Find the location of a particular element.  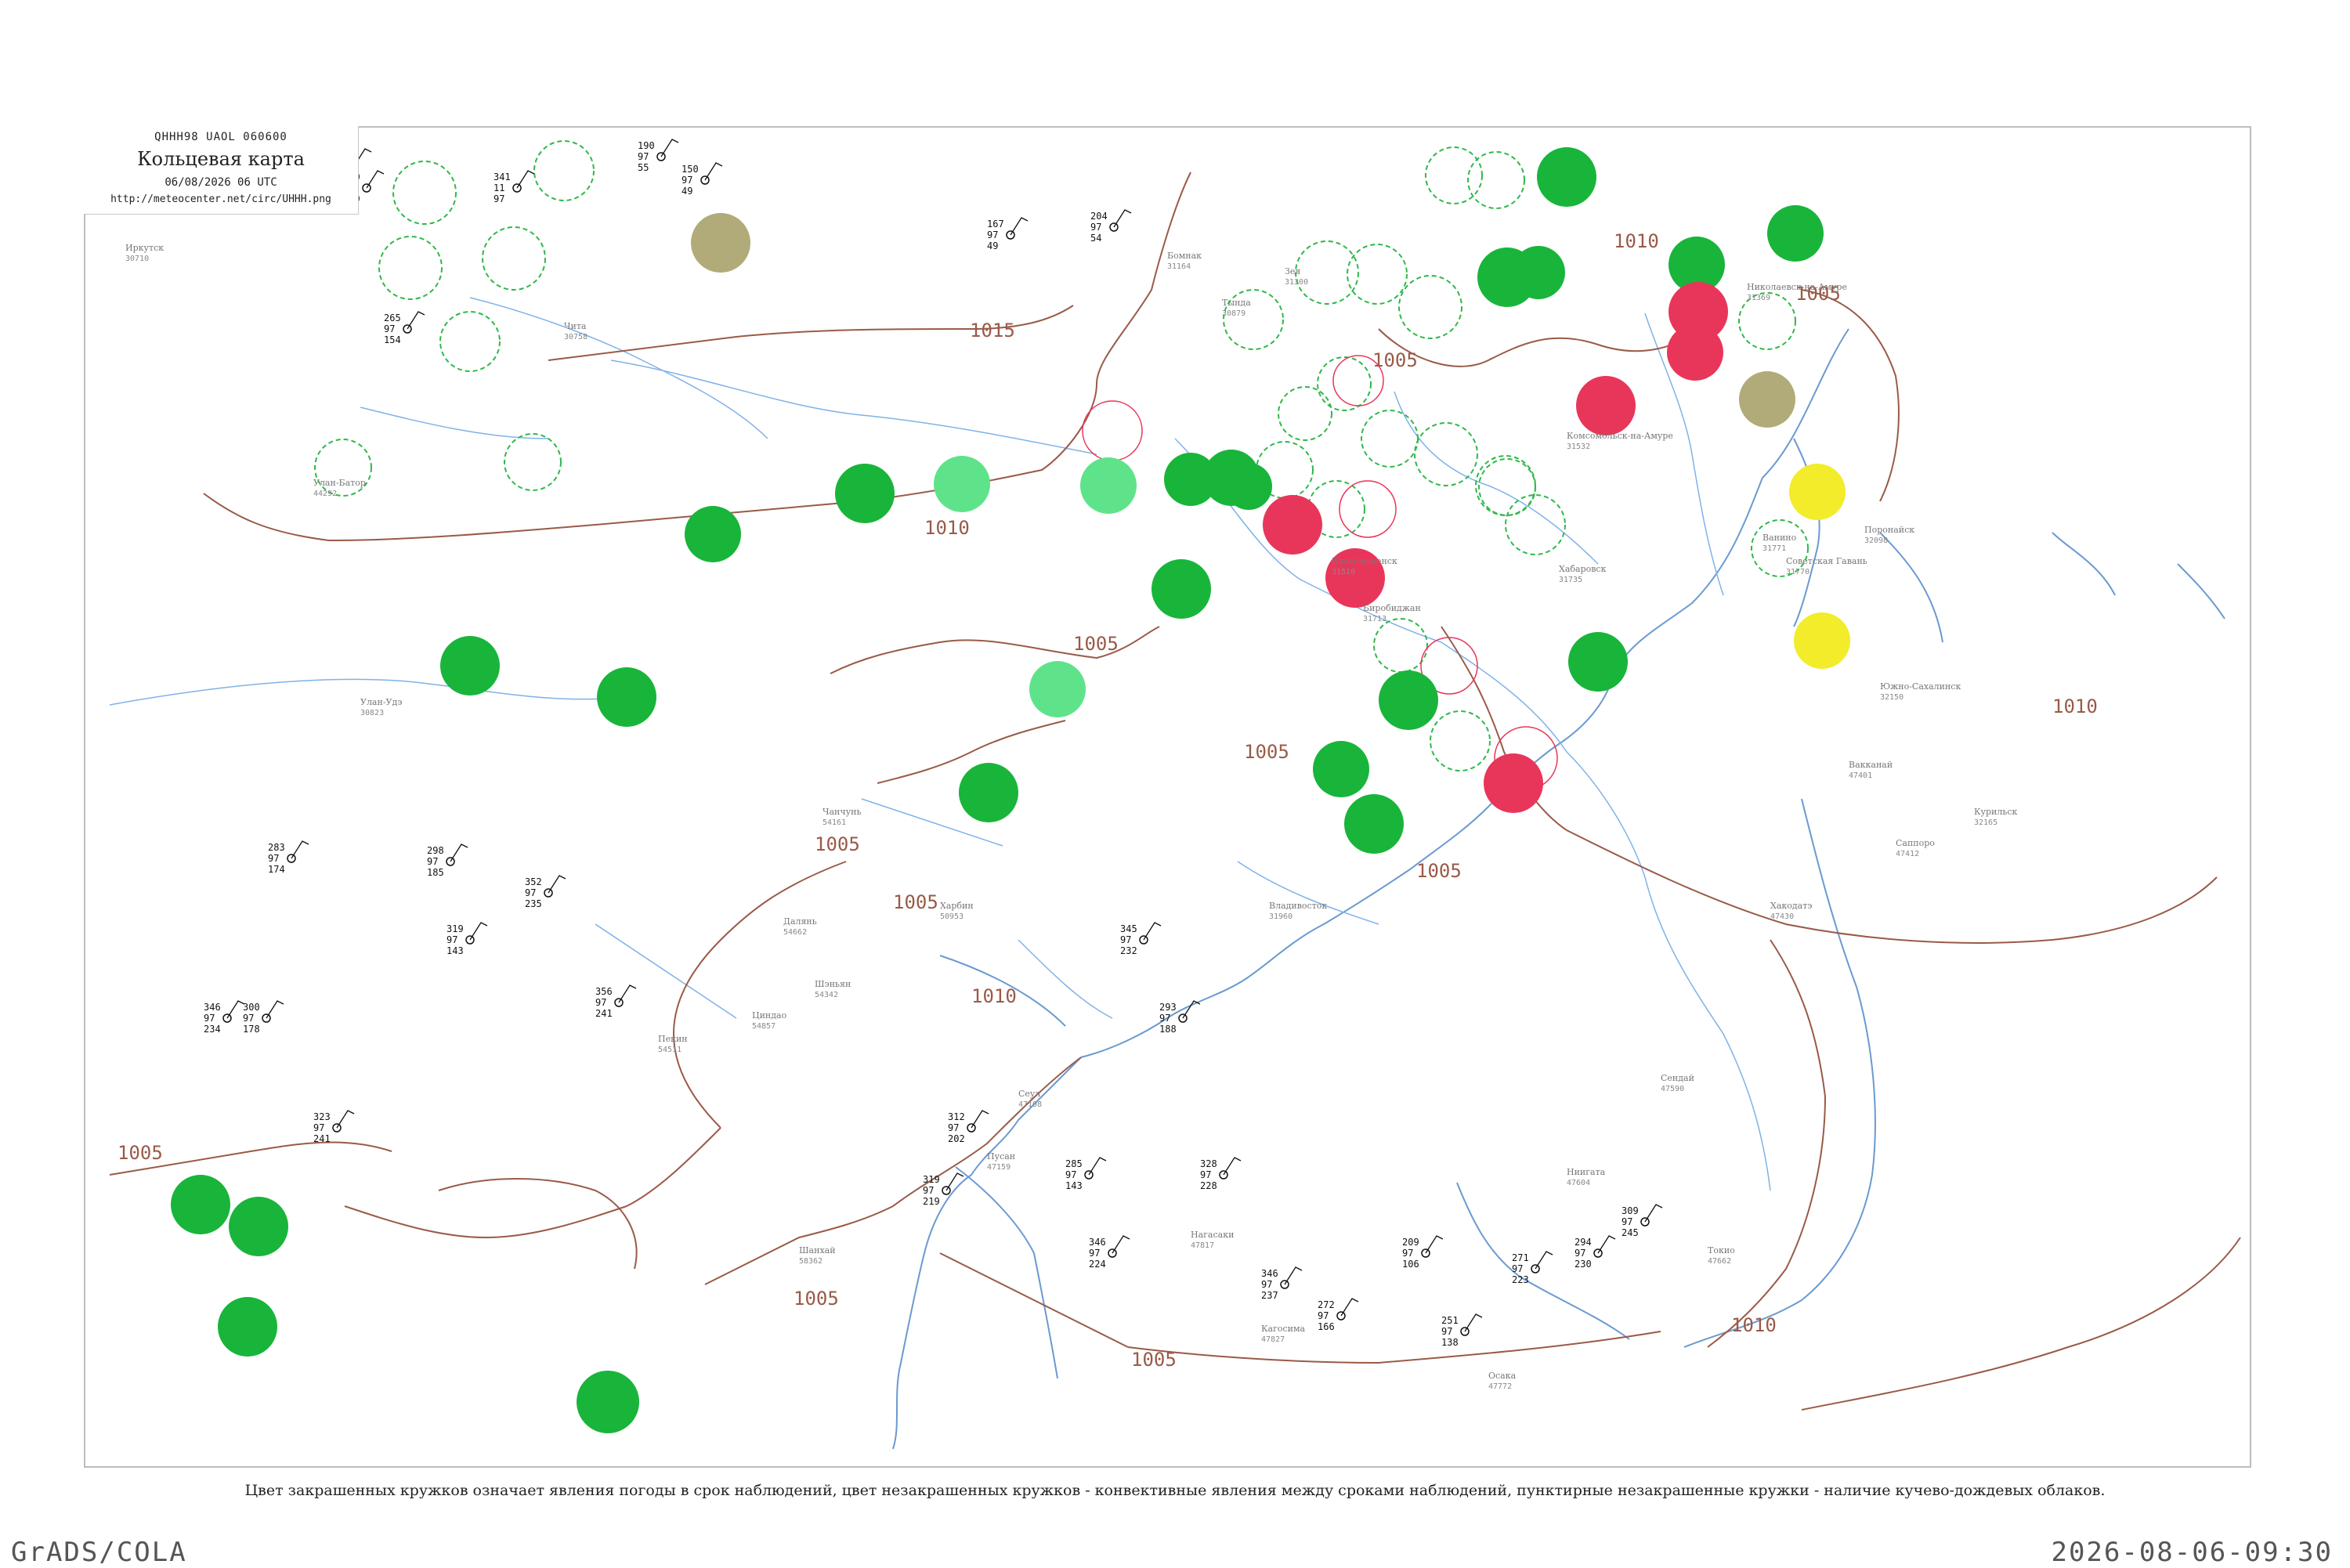

station-value: 245 is located at coordinates (1630, 1232).